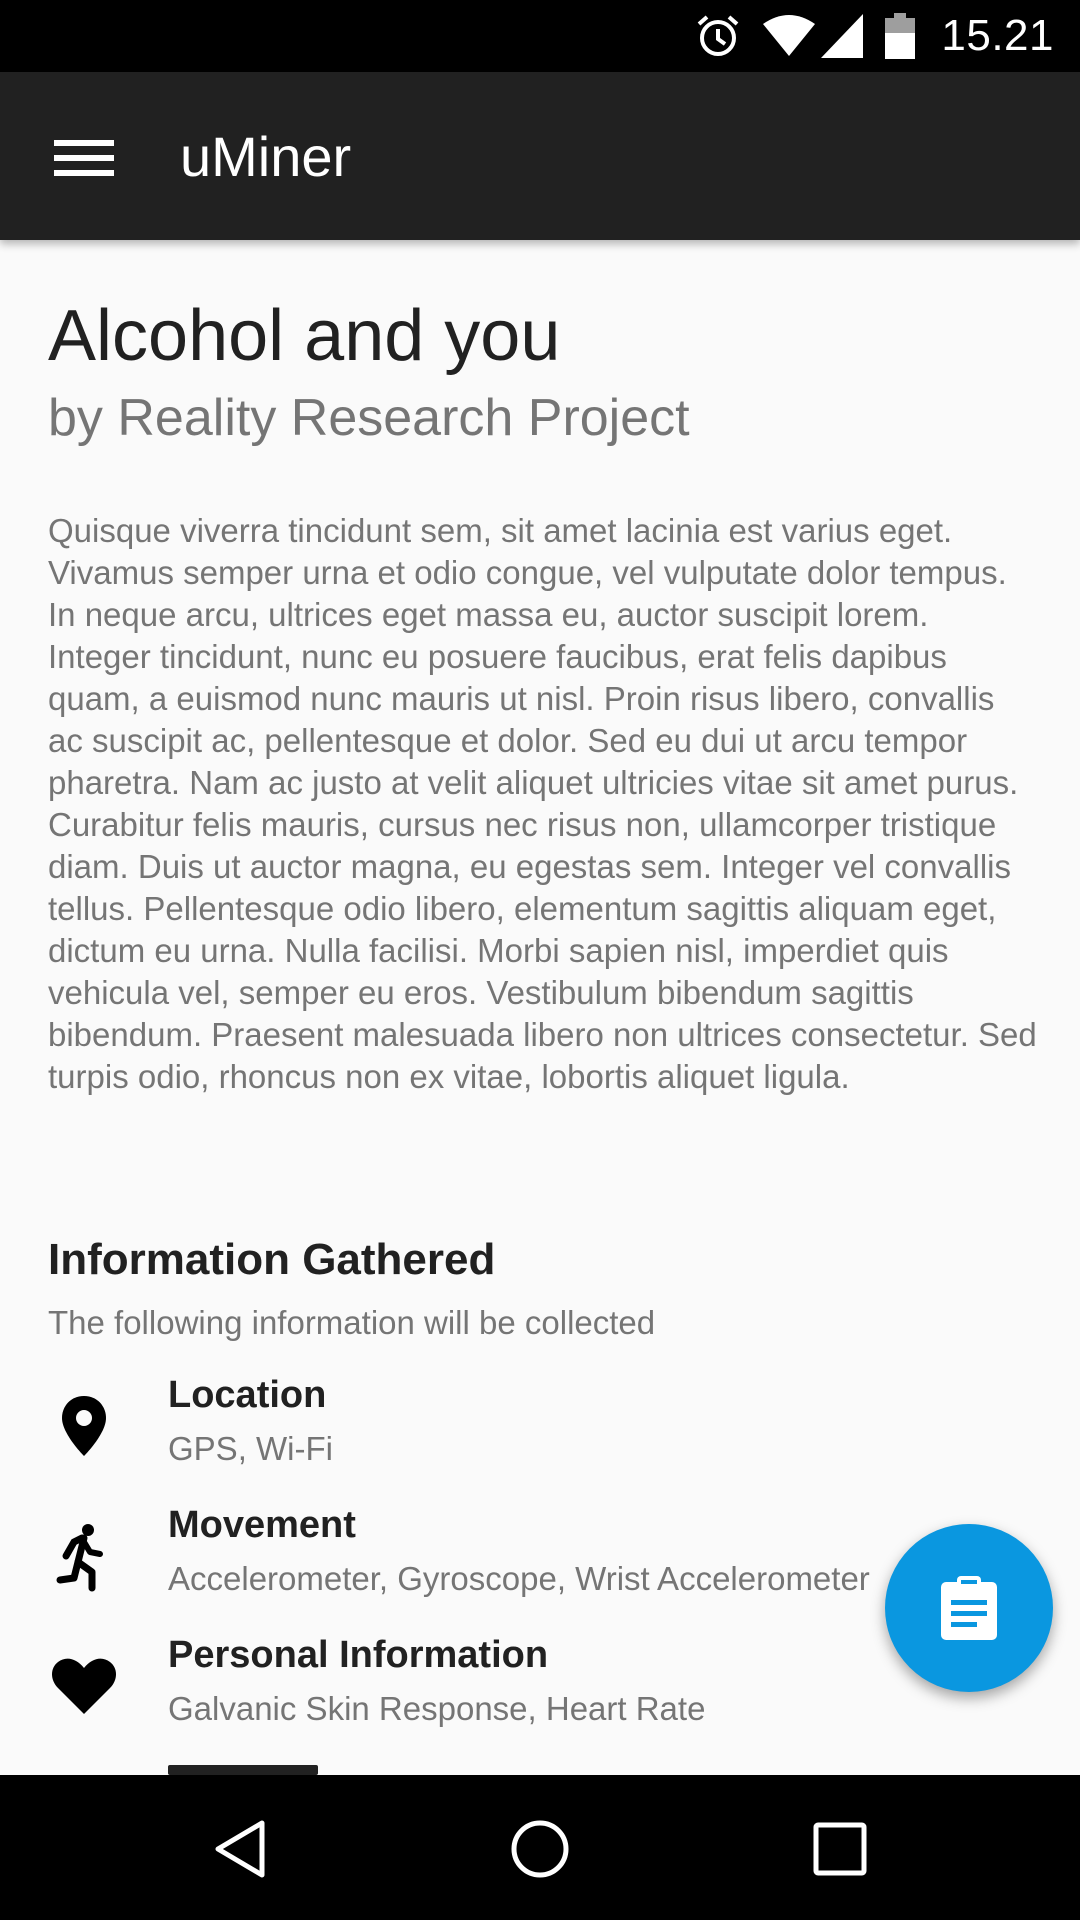 The height and width of the screenshot is (1920, 1080). Describe the element at coordinates (789, 36) in the screenshot. I see `wifi-icon` at that location.